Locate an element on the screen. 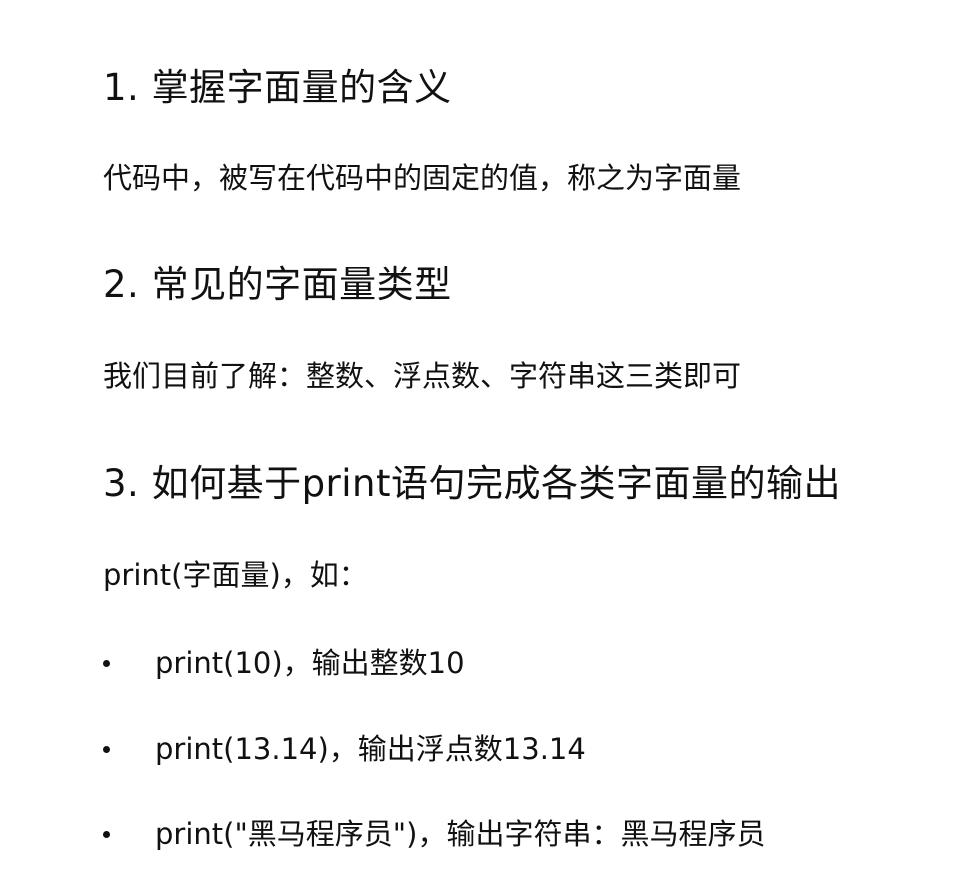 This screenshot has width=978, height=872. list-item: print(13.14)，输出浮点数13.14 is located at coordinates (480, 749).